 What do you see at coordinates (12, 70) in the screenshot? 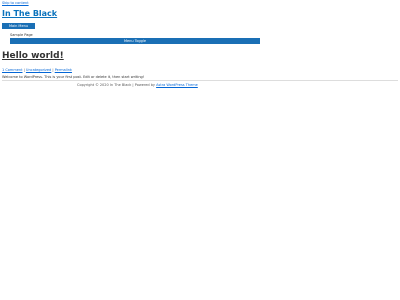
I see `comments-link: 1 Comment` at bounding box center [12, 70].